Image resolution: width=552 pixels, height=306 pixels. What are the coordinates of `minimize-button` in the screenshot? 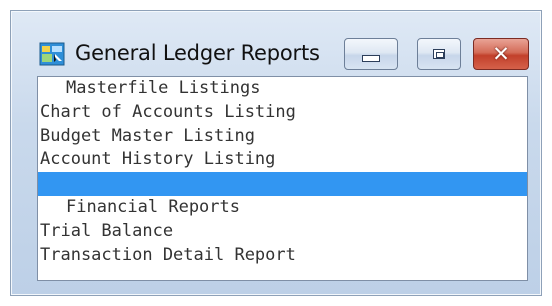 It's located at (371, 54).